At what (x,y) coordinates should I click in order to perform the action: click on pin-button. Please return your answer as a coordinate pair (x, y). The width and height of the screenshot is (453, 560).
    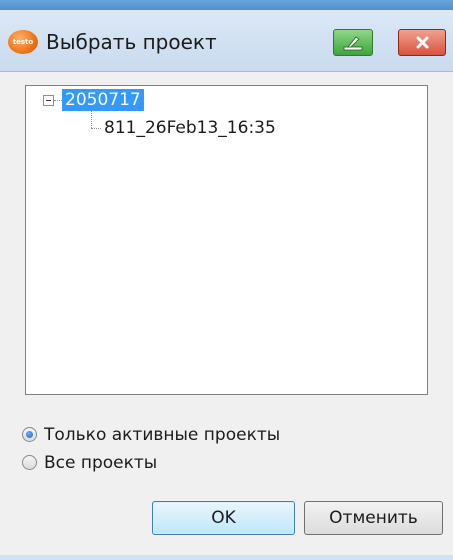
    Looking at the image, I should click on (353, 42).